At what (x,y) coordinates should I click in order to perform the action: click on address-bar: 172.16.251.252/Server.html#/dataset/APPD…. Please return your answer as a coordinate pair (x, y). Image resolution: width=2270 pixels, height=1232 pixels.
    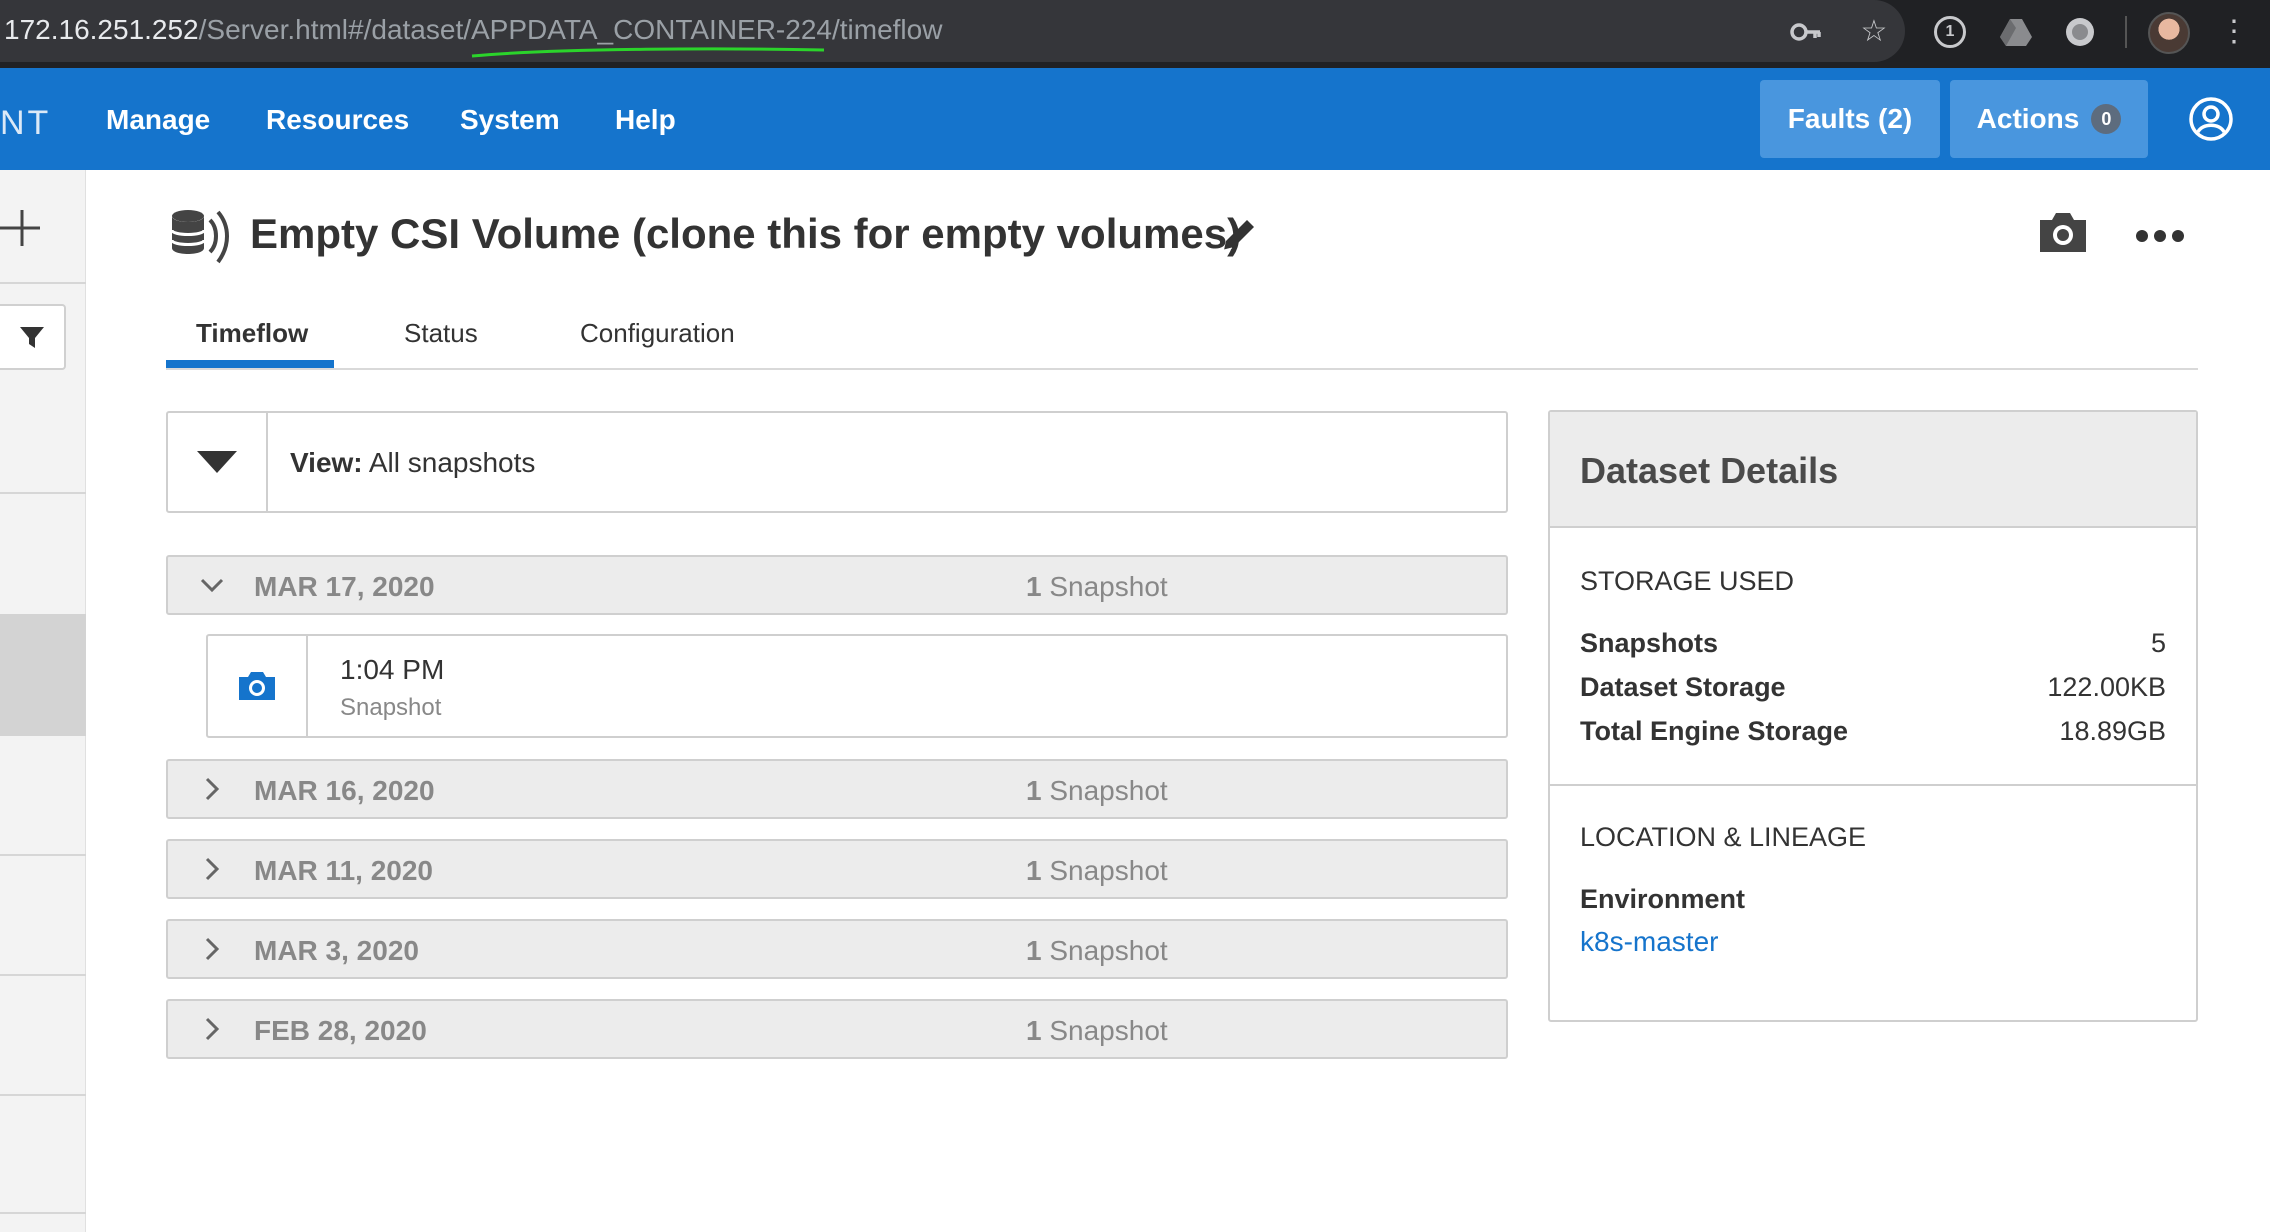
    Looking at the image, I should click on (952, 31).